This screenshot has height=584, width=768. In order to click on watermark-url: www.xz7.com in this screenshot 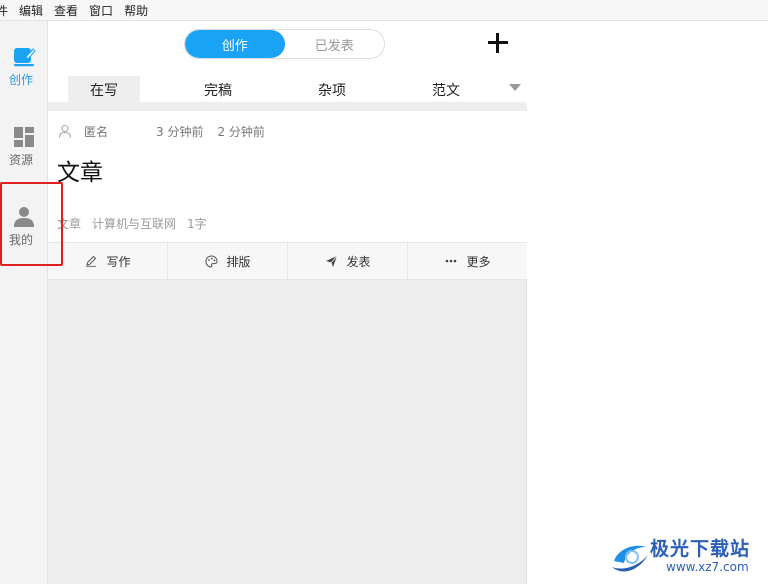, I will do `click(707, 567)`.